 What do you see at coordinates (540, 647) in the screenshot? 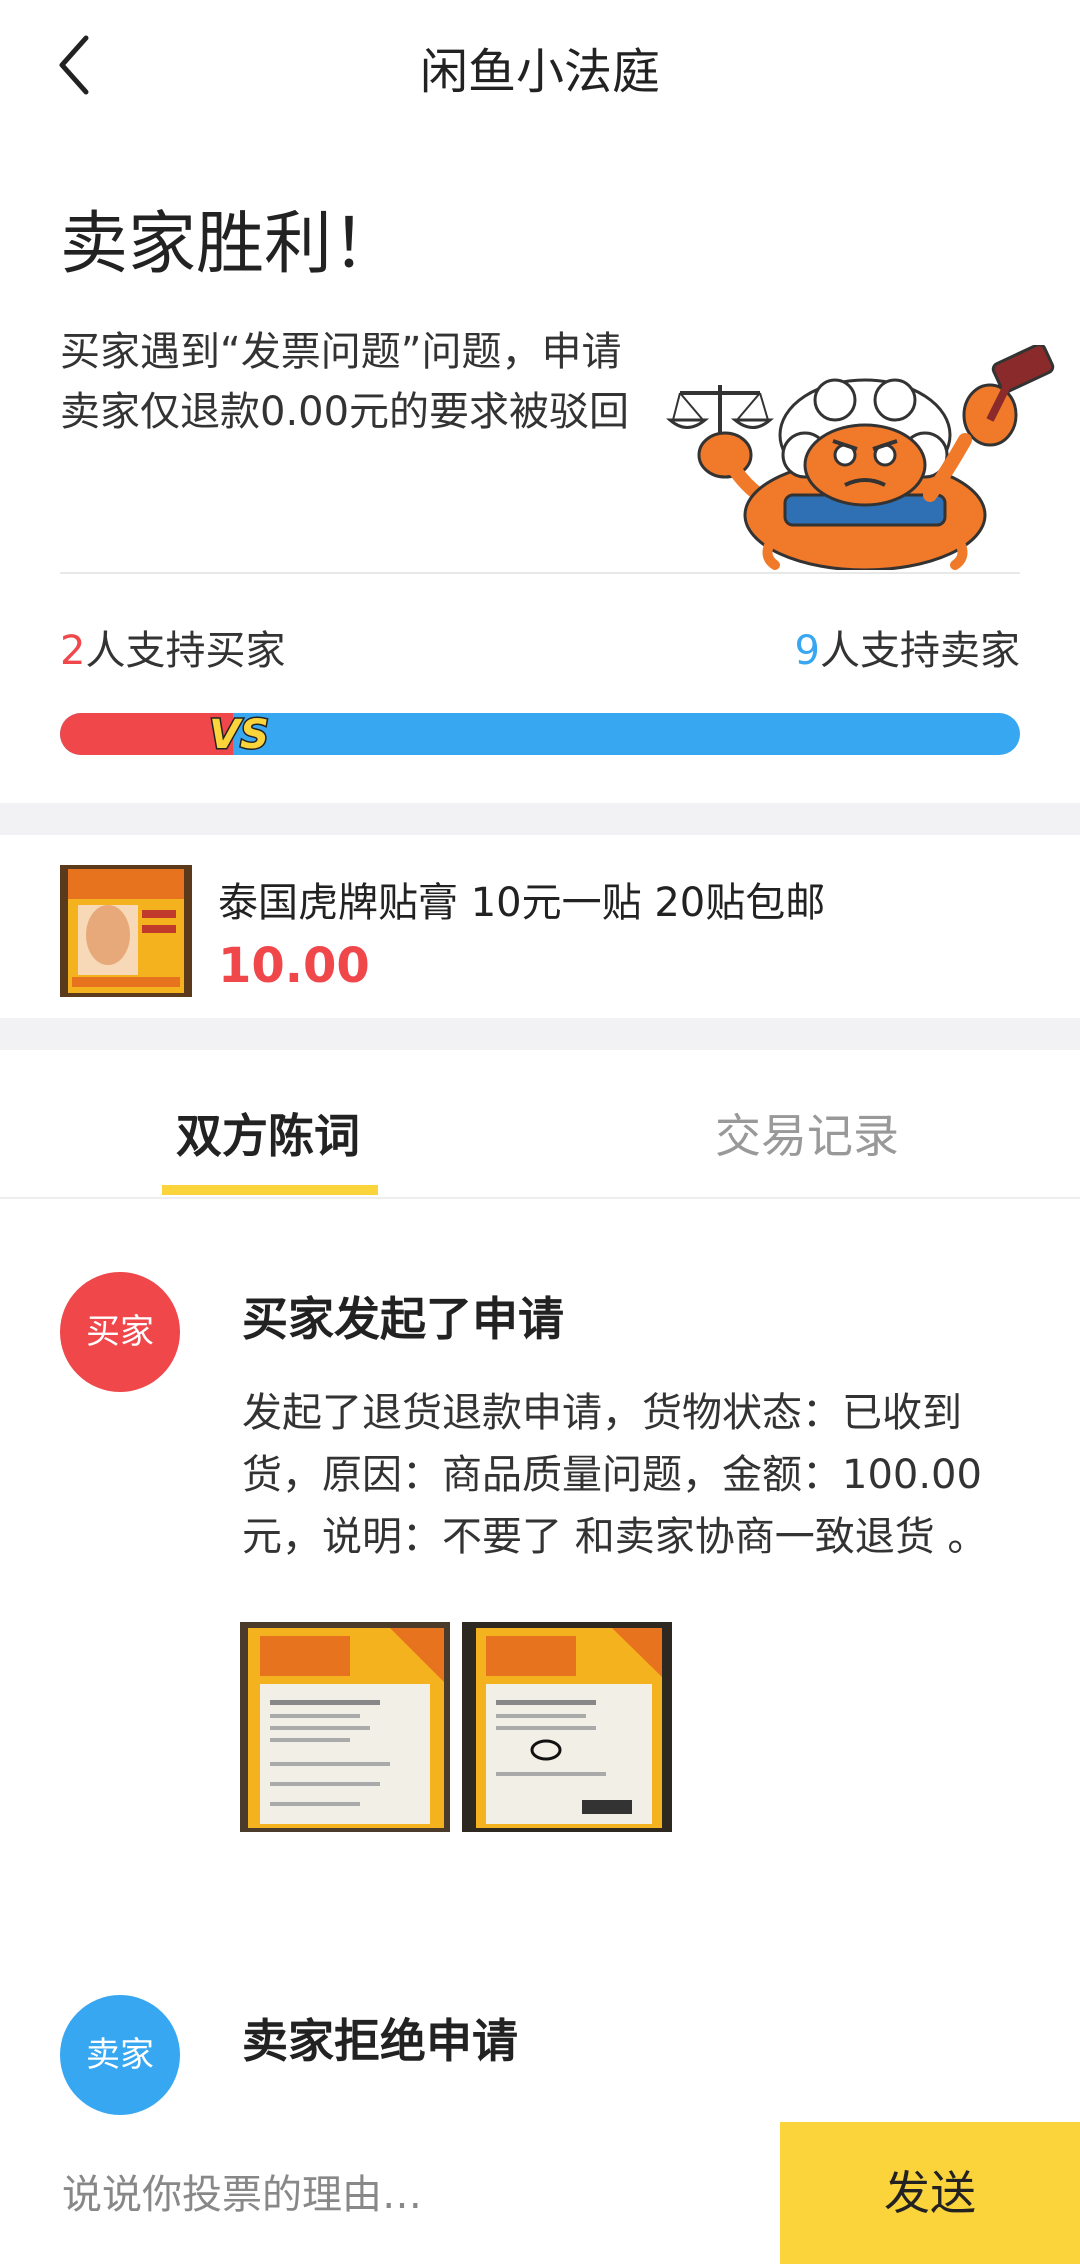
I see `vote-summary: 2人支持买家 9人支持卖家` at bounding box center [540, 647].